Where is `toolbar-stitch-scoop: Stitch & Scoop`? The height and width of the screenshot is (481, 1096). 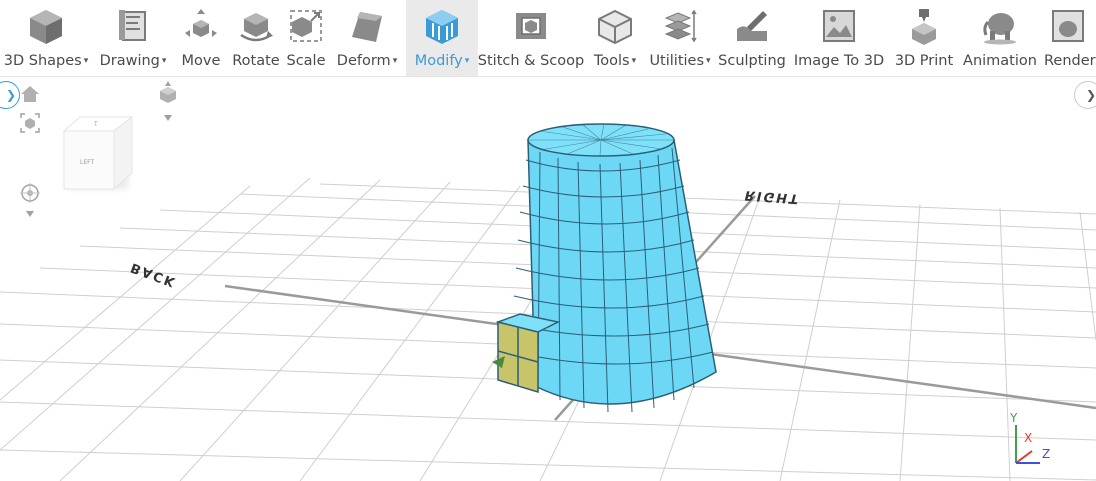
toolbar-stitch-scoop: Stitch & Scoop is located at coordinates (531, 38).